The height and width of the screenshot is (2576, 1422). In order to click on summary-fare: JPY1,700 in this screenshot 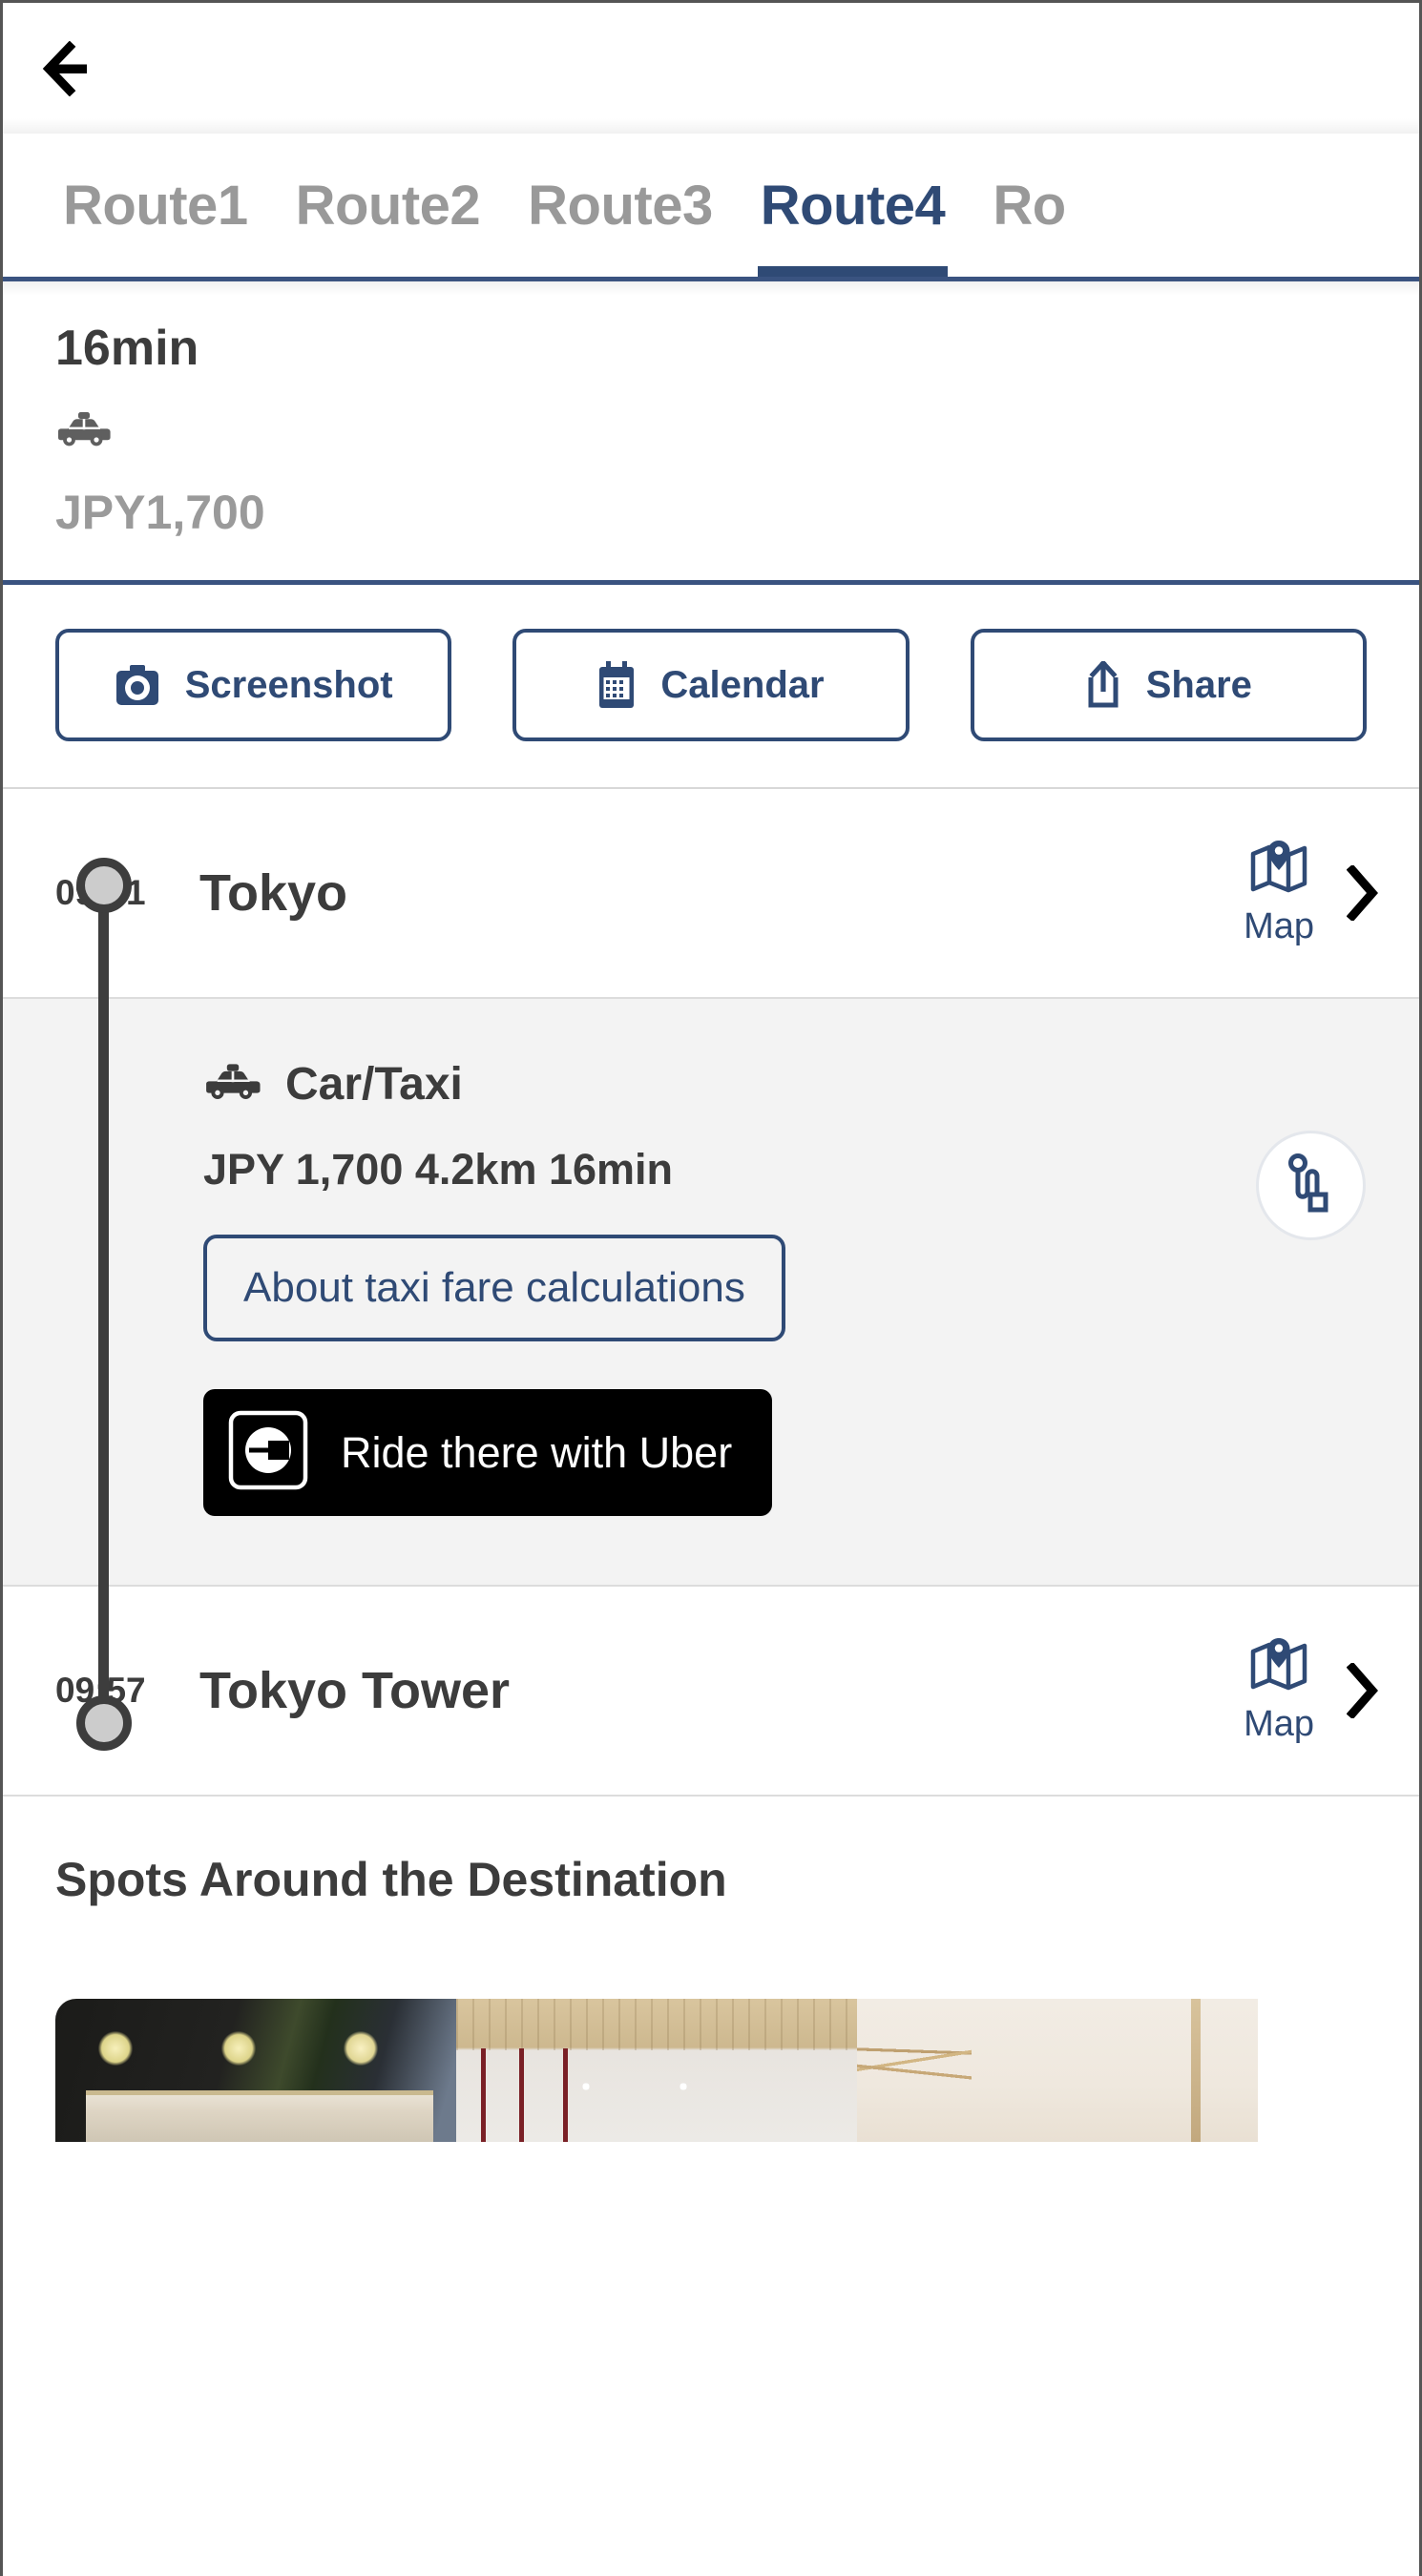, I will do `click(160, 512)`.